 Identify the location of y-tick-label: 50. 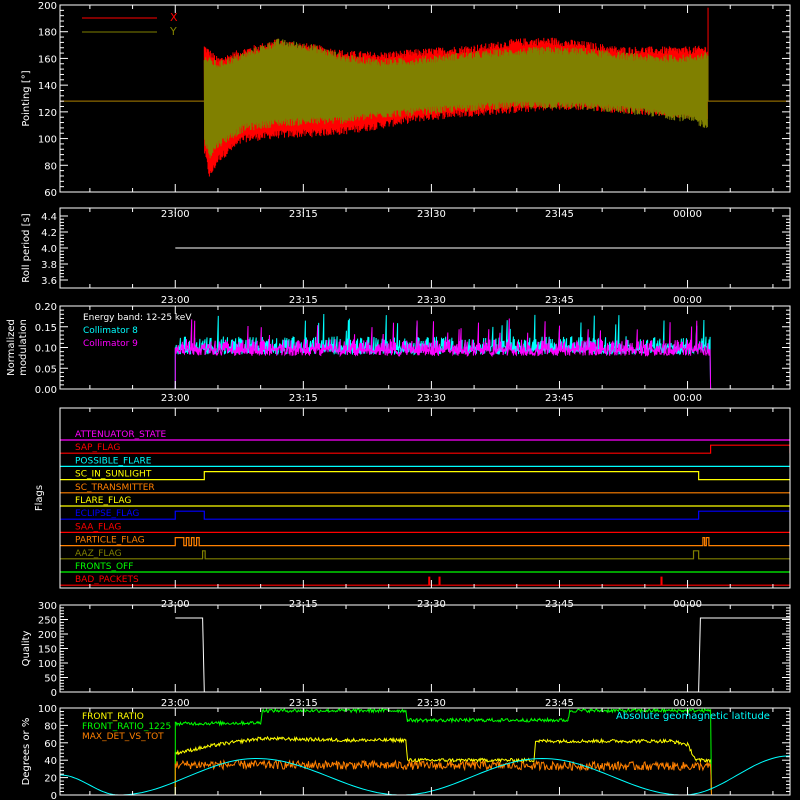
(50, 679).